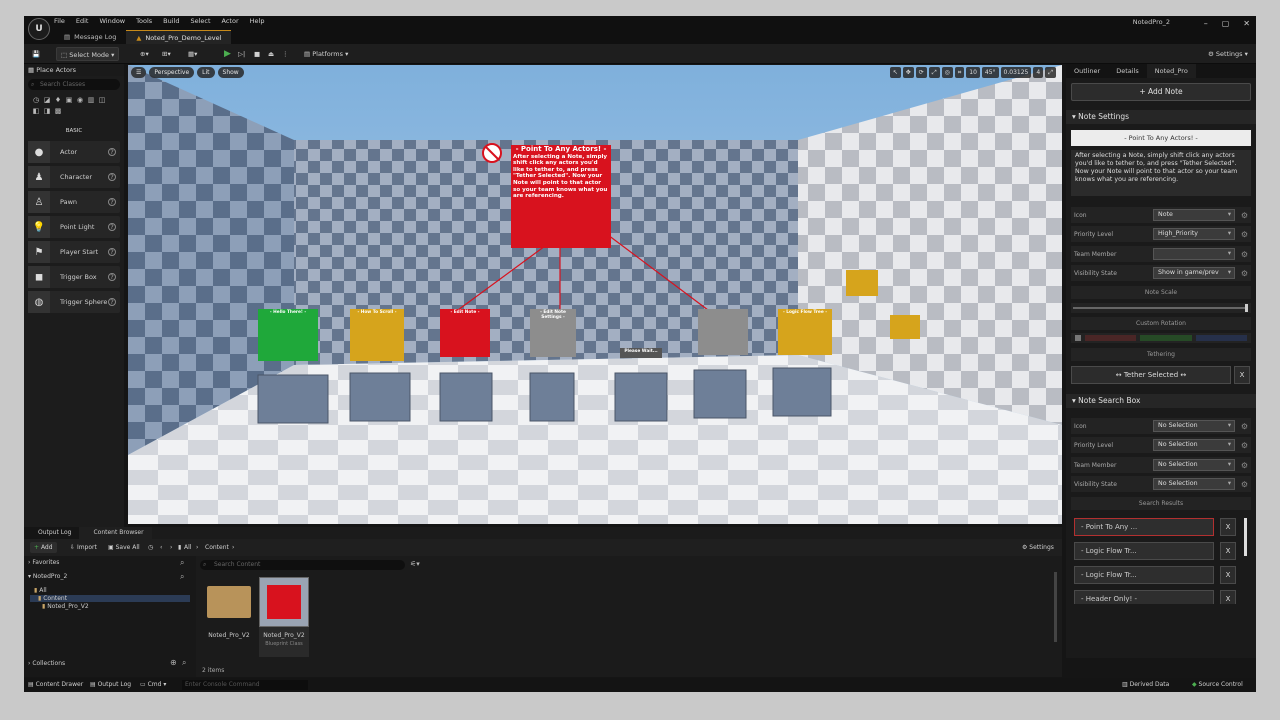 This screenshot has height=720, width=1280. What do you see at coordinates (1078, 338) in the screenshot?
I see `rotation-lock-icon` at bounding box center [1078, 338].